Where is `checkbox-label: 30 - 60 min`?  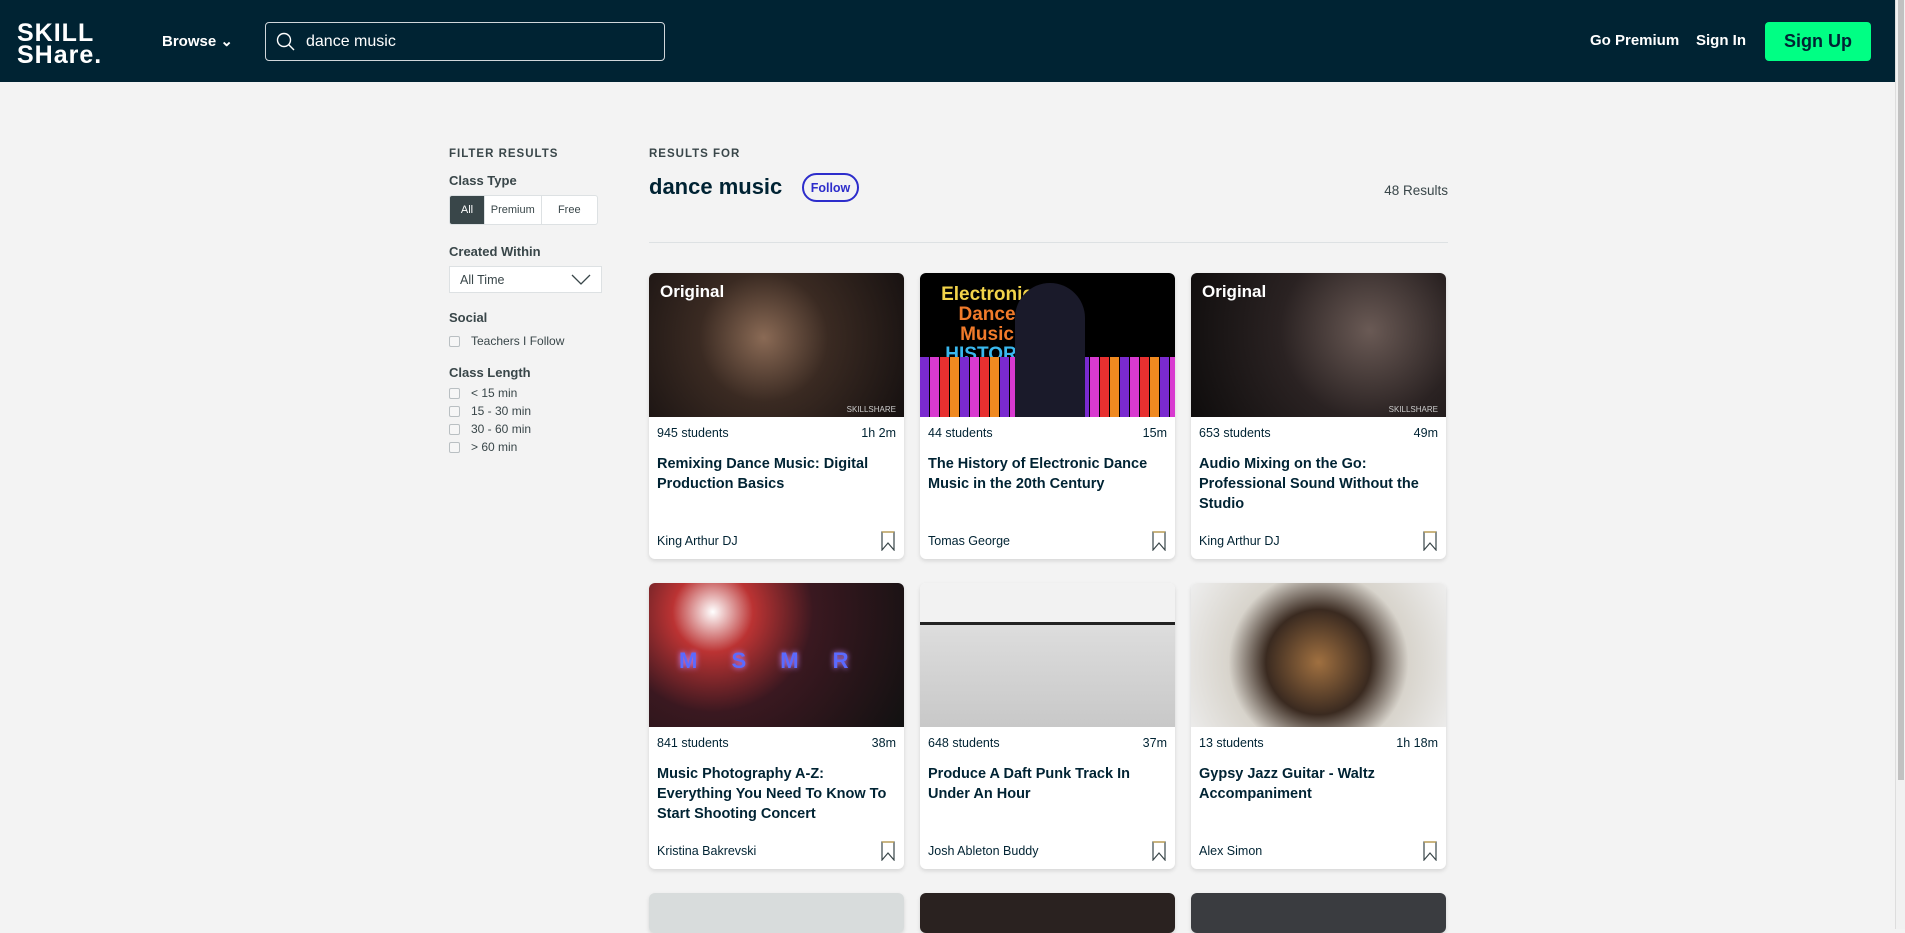 checkbox-label: 30 - 60 min is located at coordinates (501, 429).